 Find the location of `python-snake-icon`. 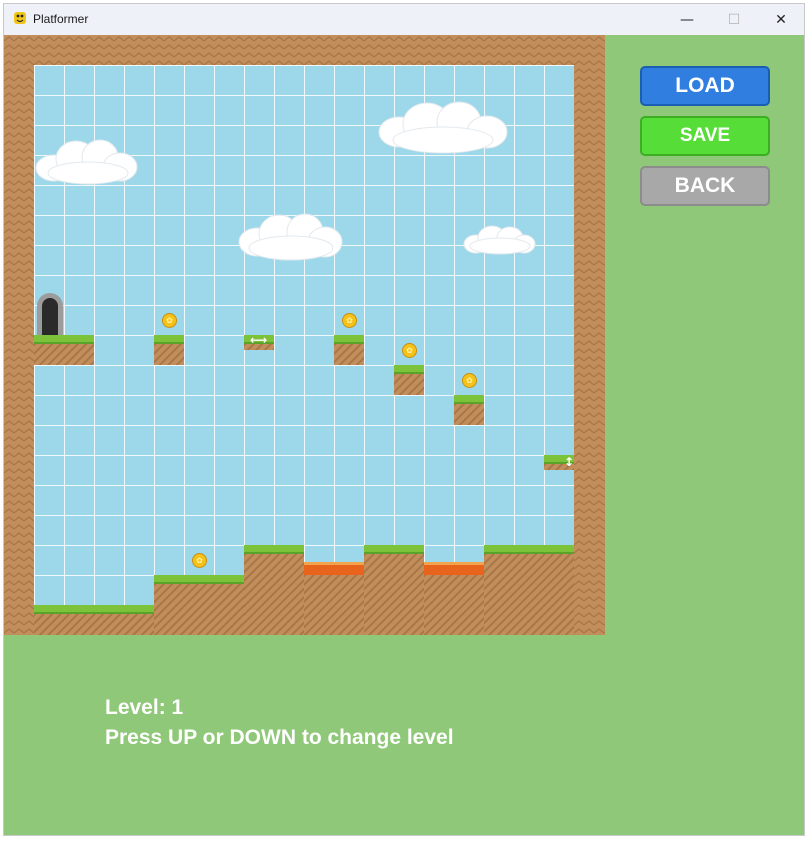

python-snake-icon is located at coordinates (20, 18).